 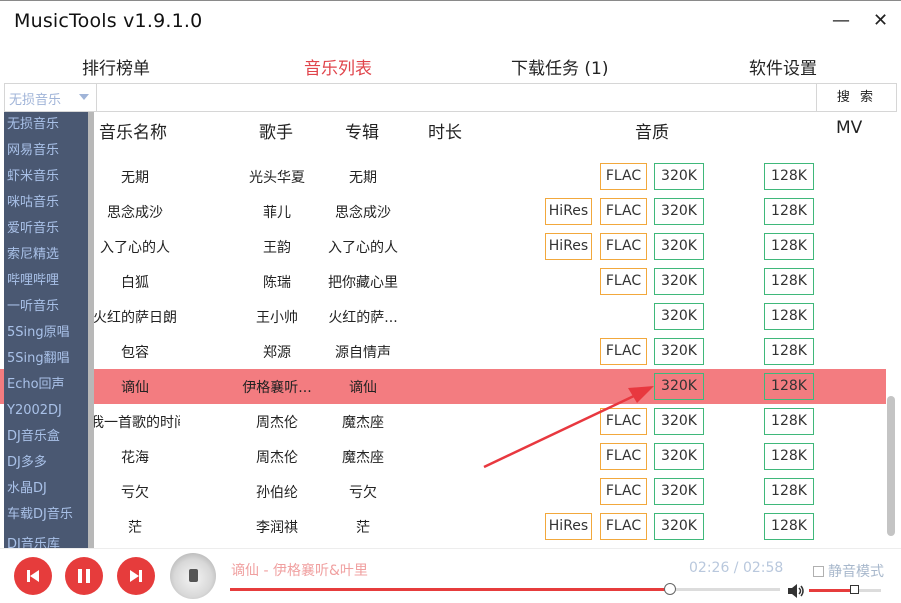 What do you see at coordinates (832, 590) in the screenshot?
I see `volume-fill` at bounding box center [832, 590].